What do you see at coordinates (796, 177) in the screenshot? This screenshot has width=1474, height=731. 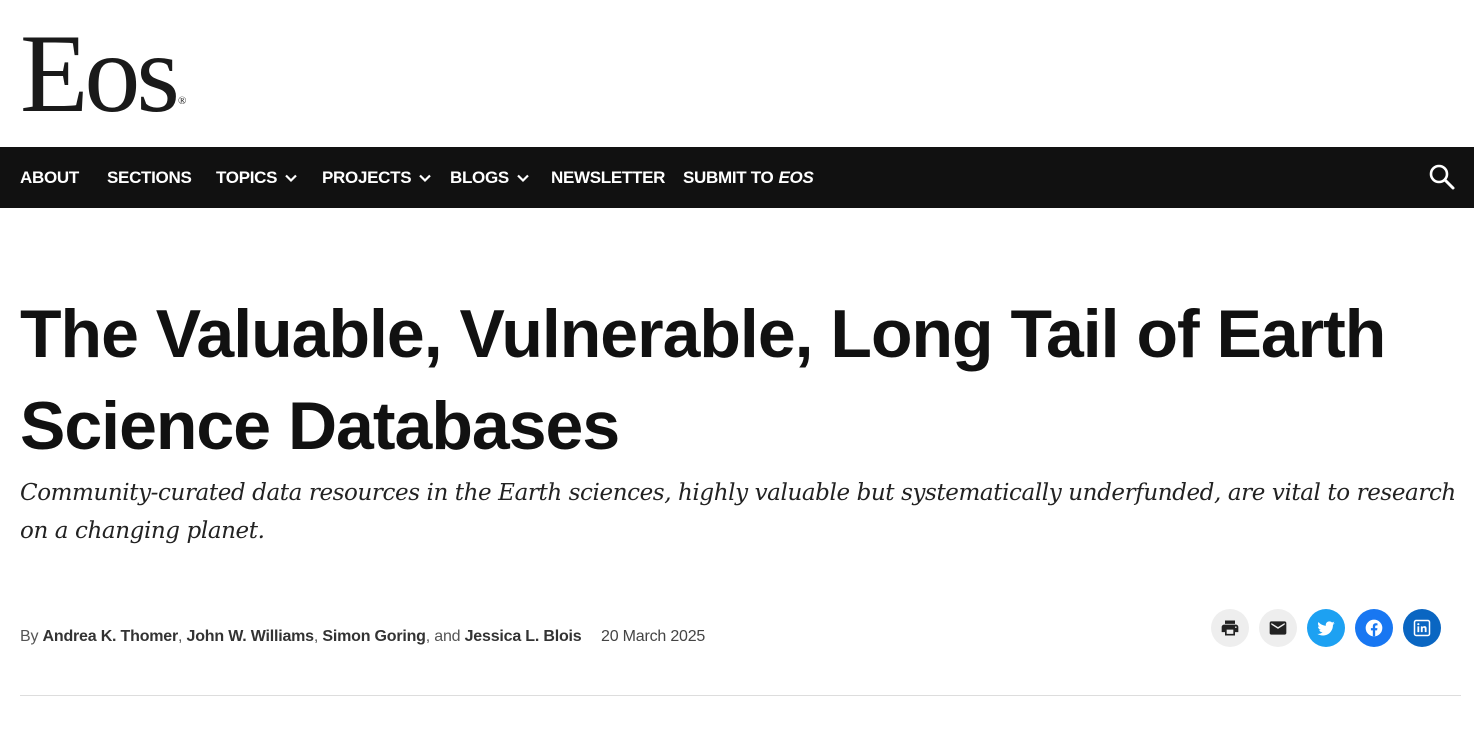 I see `nav-label-emphasis: EOS` at bounding box center [796, 177].